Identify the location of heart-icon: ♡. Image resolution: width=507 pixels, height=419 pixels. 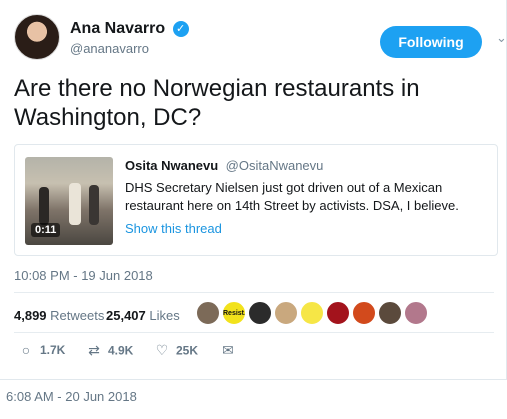
(162, 350).